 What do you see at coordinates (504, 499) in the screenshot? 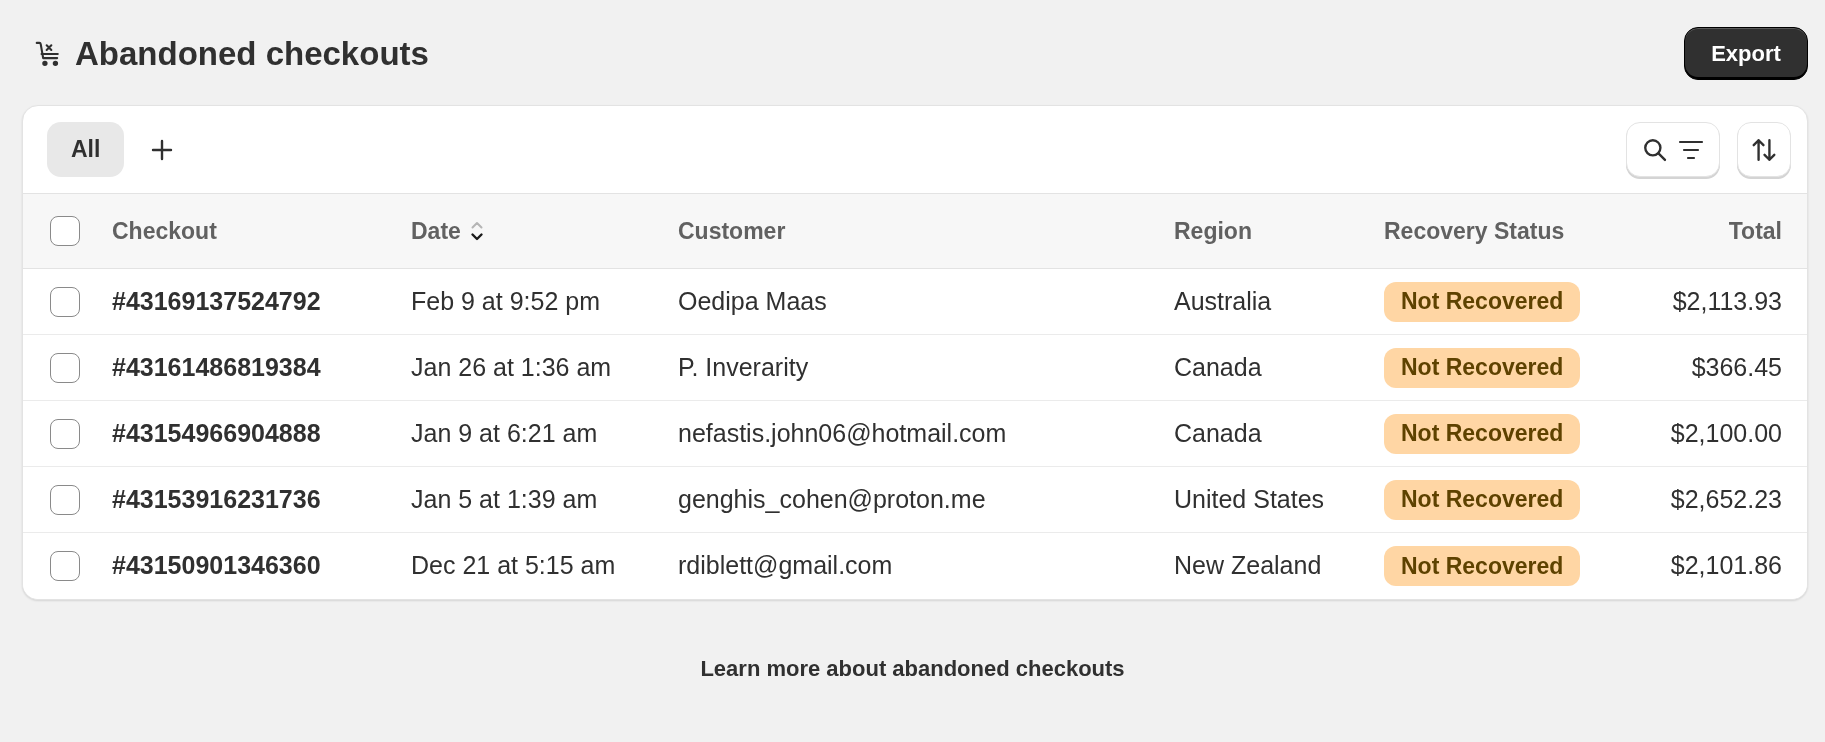
I see `checkout-date: Jan 5 at 1:39 am` at bounding box center [504, 499].